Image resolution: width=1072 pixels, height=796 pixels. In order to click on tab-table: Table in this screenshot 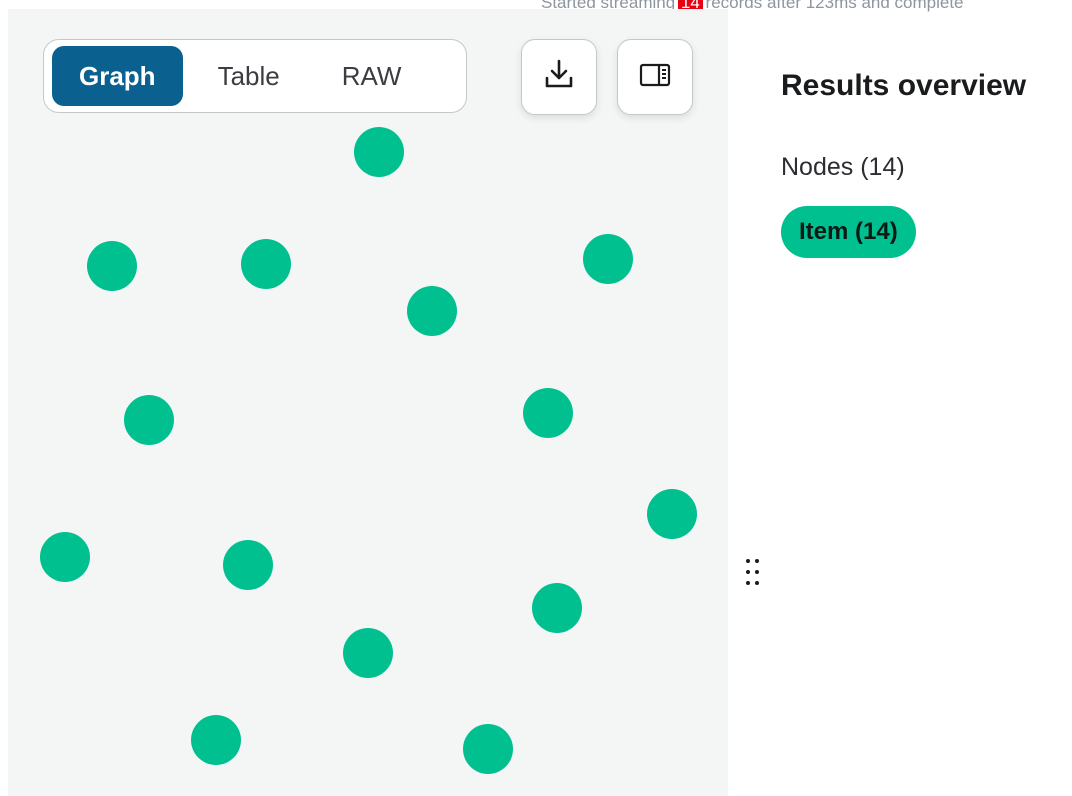, I will do `click(249, 76)`.